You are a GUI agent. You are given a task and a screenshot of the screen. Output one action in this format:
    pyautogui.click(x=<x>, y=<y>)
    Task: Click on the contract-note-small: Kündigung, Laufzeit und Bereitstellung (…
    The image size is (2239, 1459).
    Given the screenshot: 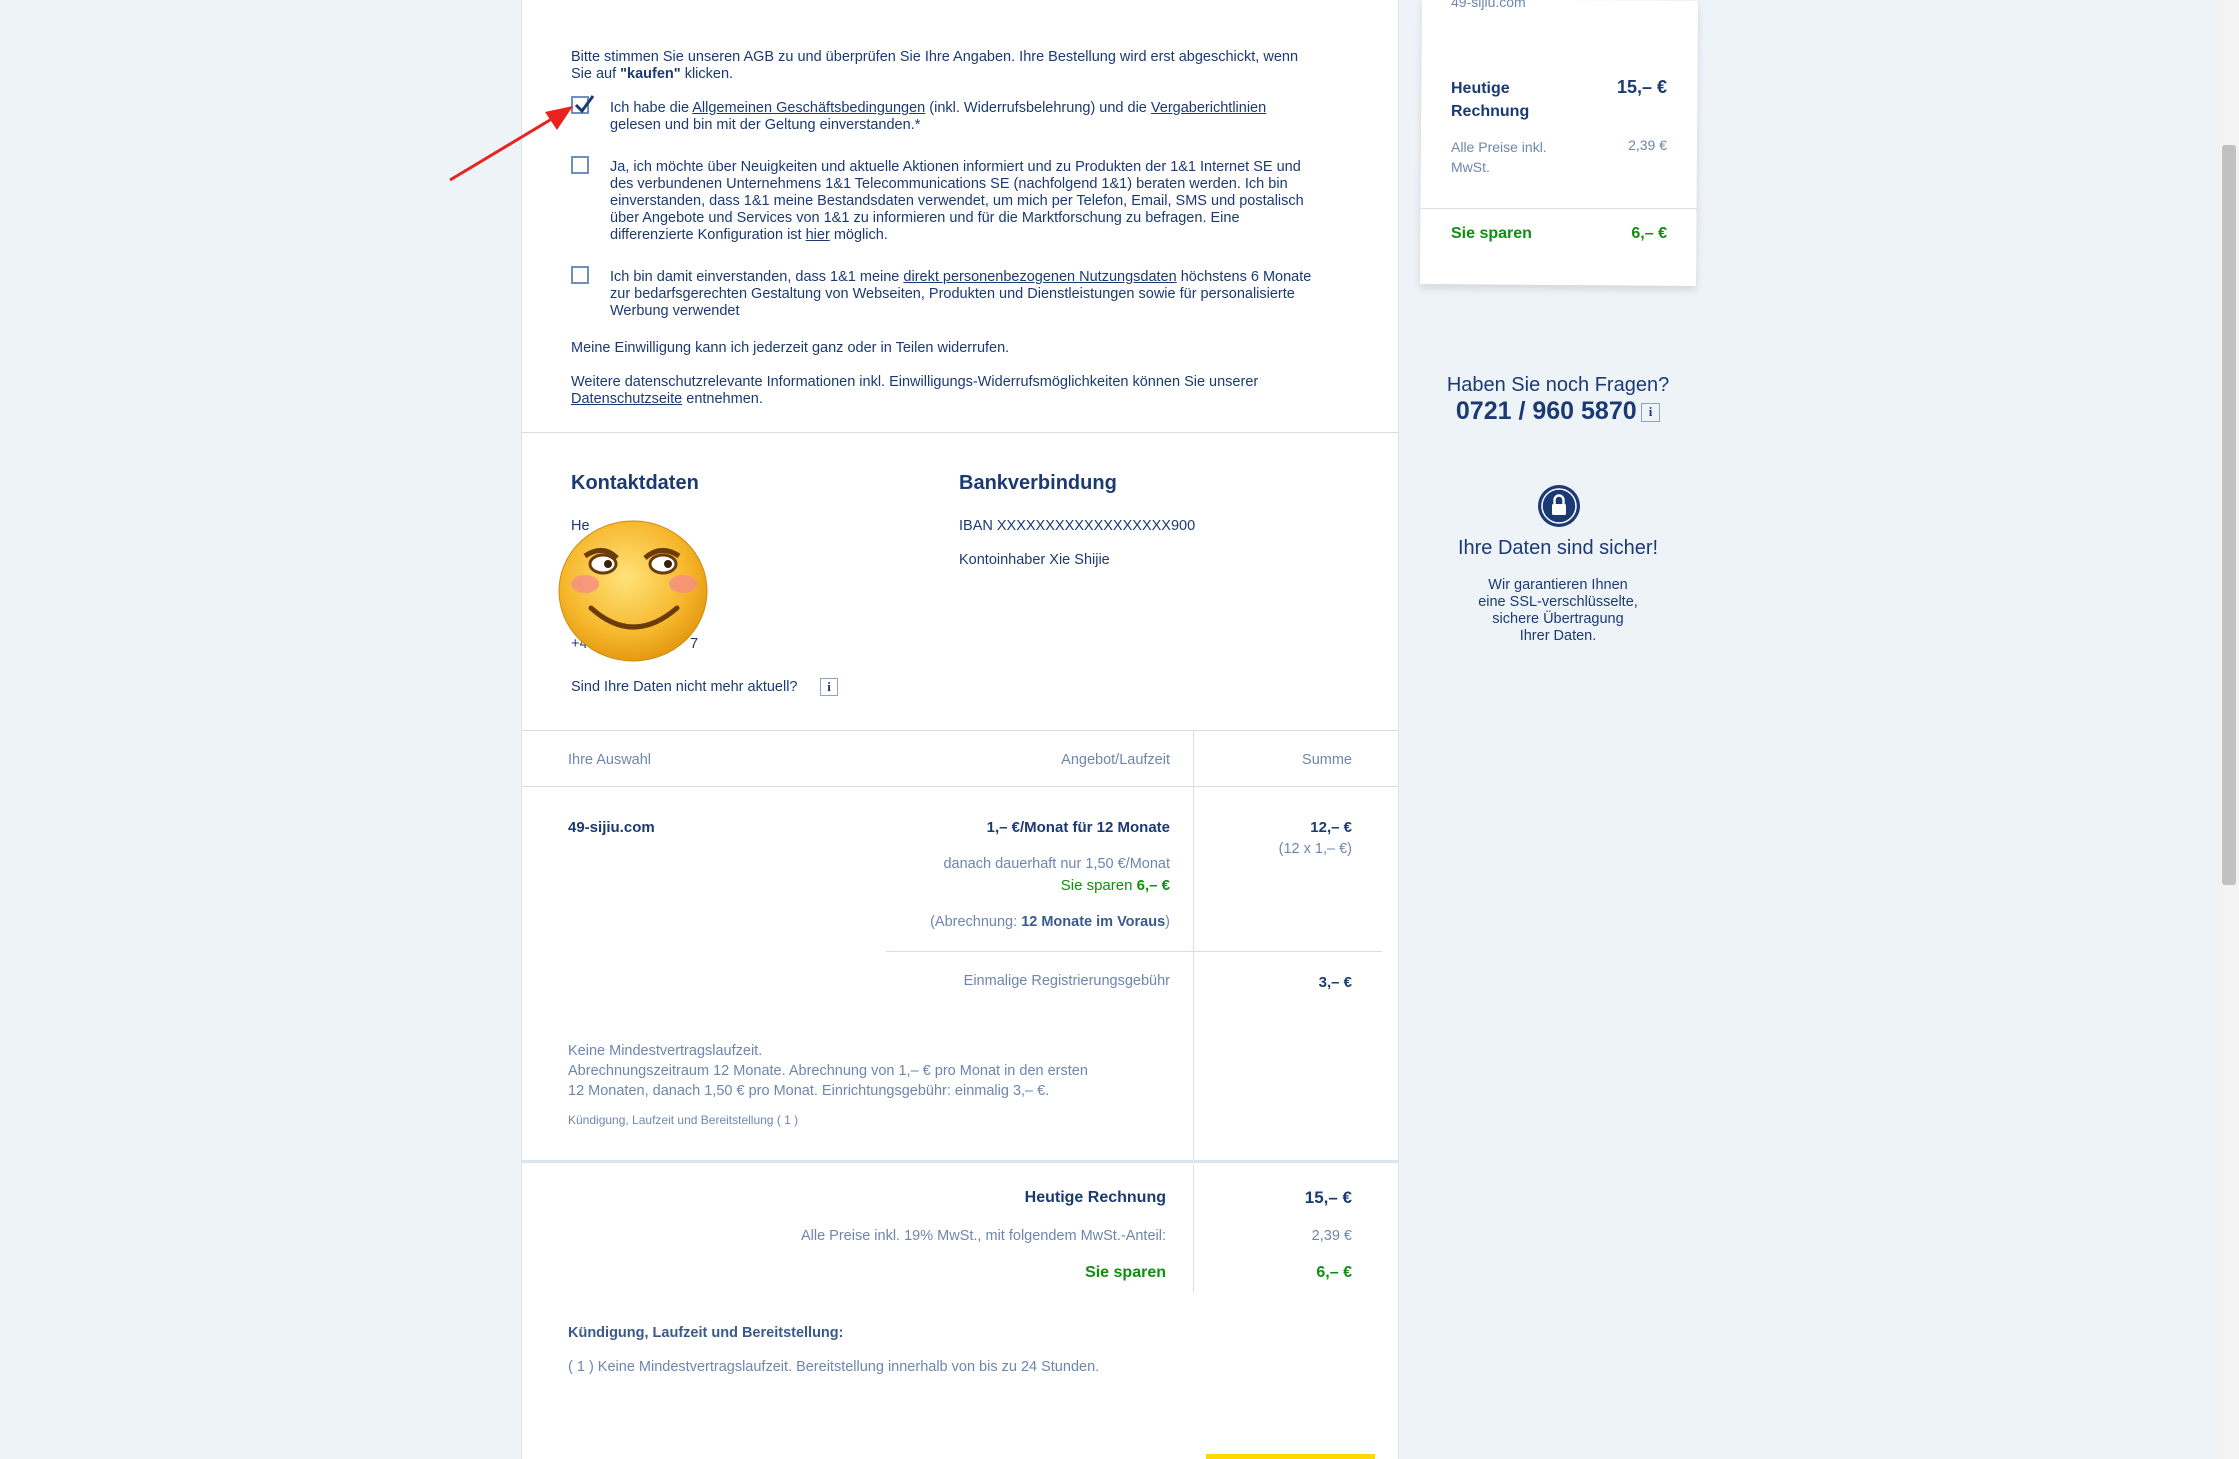 What is the action you would take?
    pyautogui.click(x=683, y=1120)
    